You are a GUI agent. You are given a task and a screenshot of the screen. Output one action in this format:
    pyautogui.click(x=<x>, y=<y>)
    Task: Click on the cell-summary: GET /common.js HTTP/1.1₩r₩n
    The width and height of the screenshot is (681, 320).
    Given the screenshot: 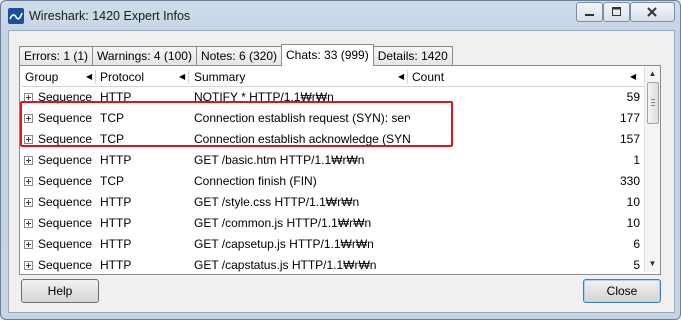 What is the action you would take?
    pyautogui.click(x=283, y=223)
    